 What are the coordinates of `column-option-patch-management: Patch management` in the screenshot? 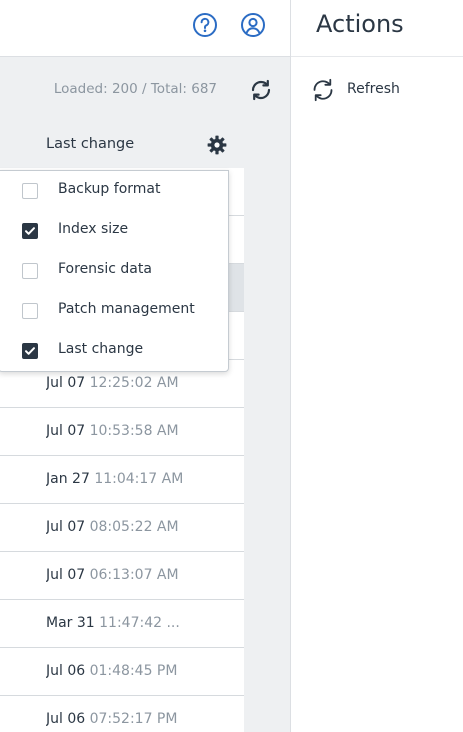 It's located at (114, 311).